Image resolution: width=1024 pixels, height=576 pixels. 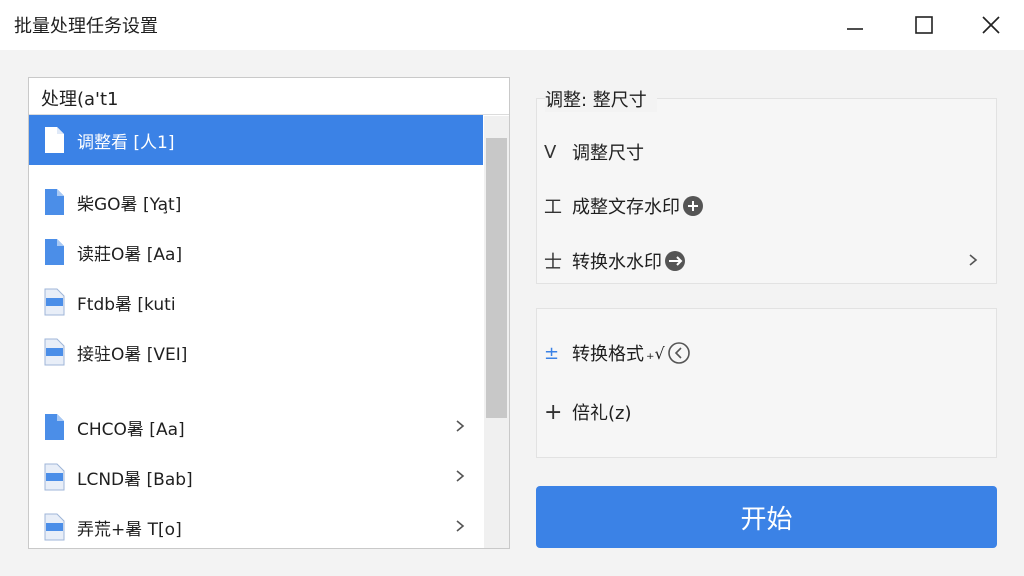 I want to click on rename-option: + 倍礼(z), so click(x=588, y=412).